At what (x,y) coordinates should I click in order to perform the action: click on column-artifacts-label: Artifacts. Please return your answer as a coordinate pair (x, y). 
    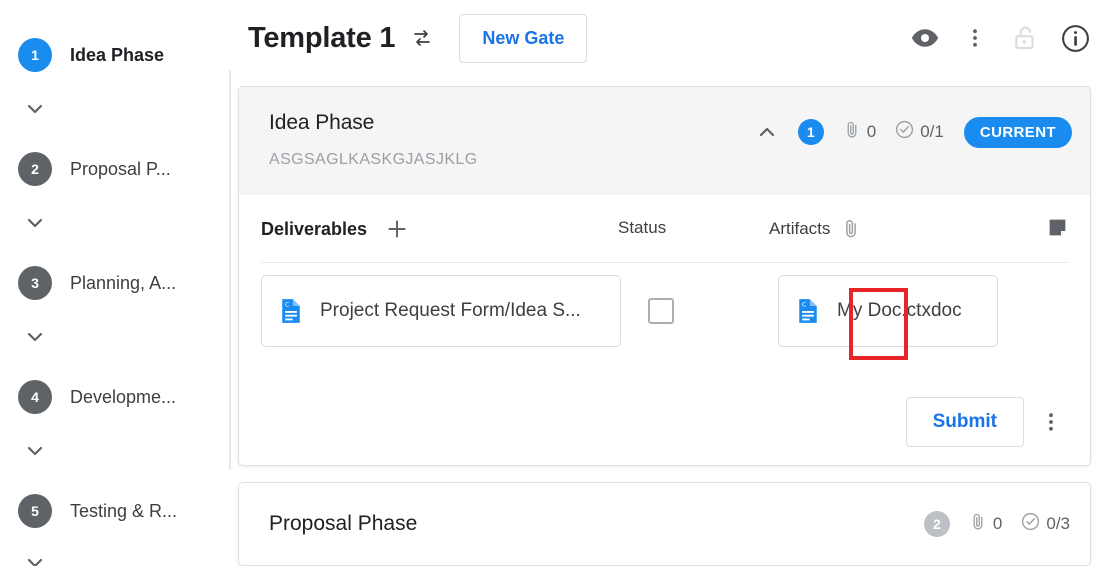
    Looking at the image, I should click on (800, 228).